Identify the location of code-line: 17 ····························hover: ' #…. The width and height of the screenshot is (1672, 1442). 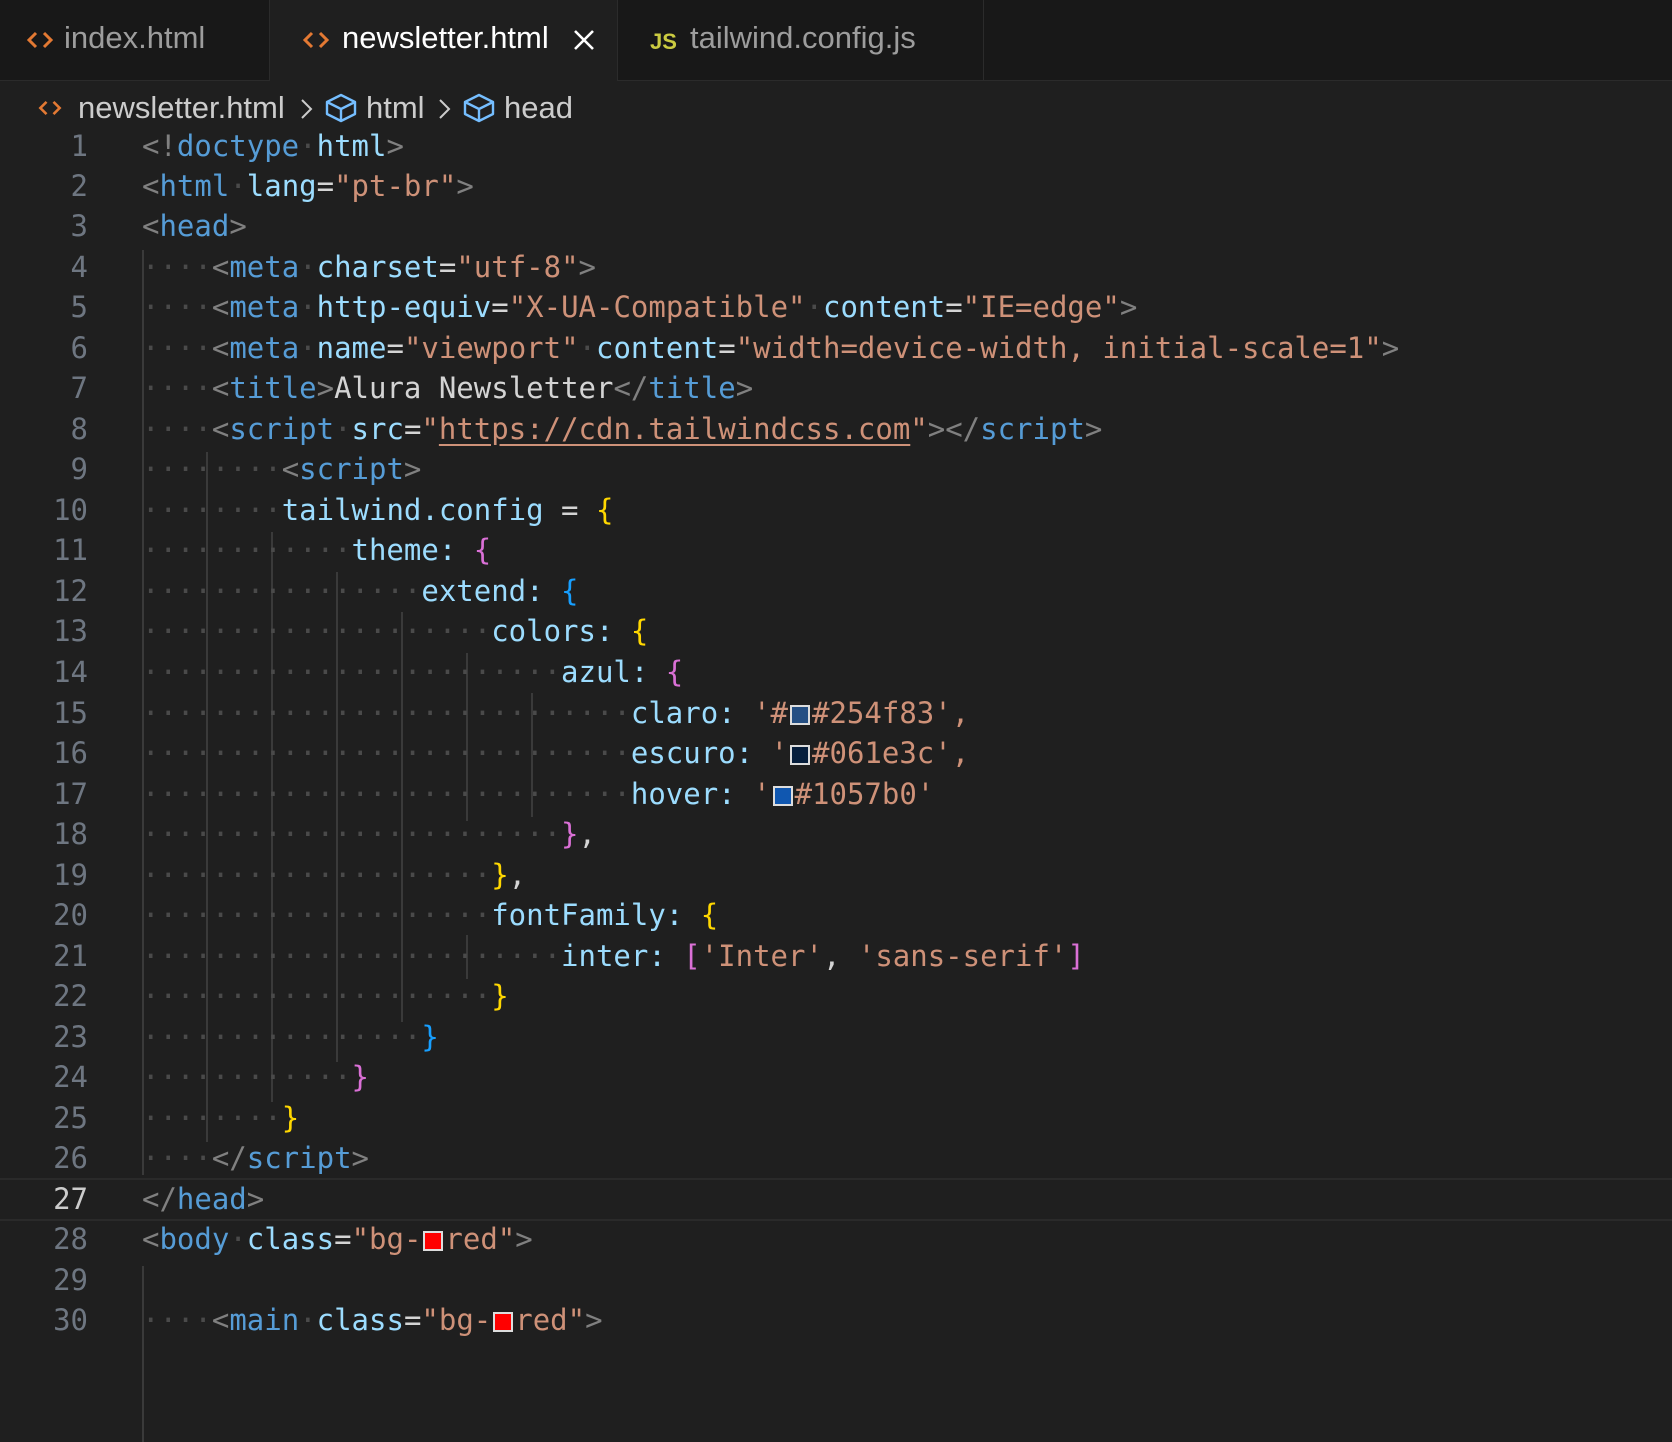
(836, 794).